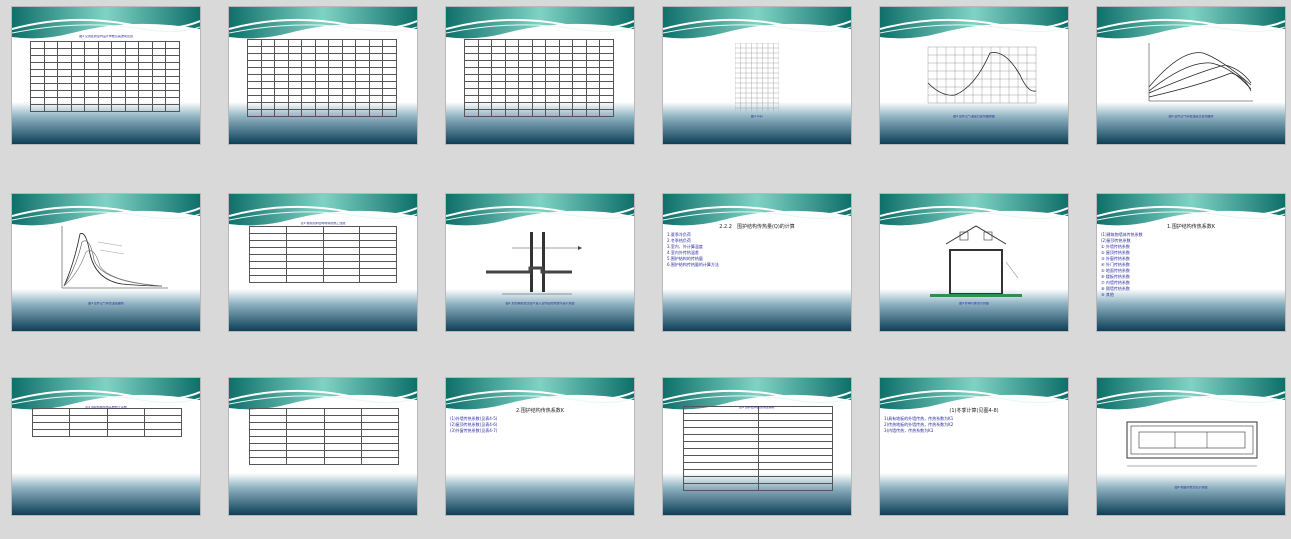  What do you see at coordinates (974, 303) in the screenshot?
I see `slide-caption: 图4 外墙与屋顶示意图` at bounding box center [974, 303].